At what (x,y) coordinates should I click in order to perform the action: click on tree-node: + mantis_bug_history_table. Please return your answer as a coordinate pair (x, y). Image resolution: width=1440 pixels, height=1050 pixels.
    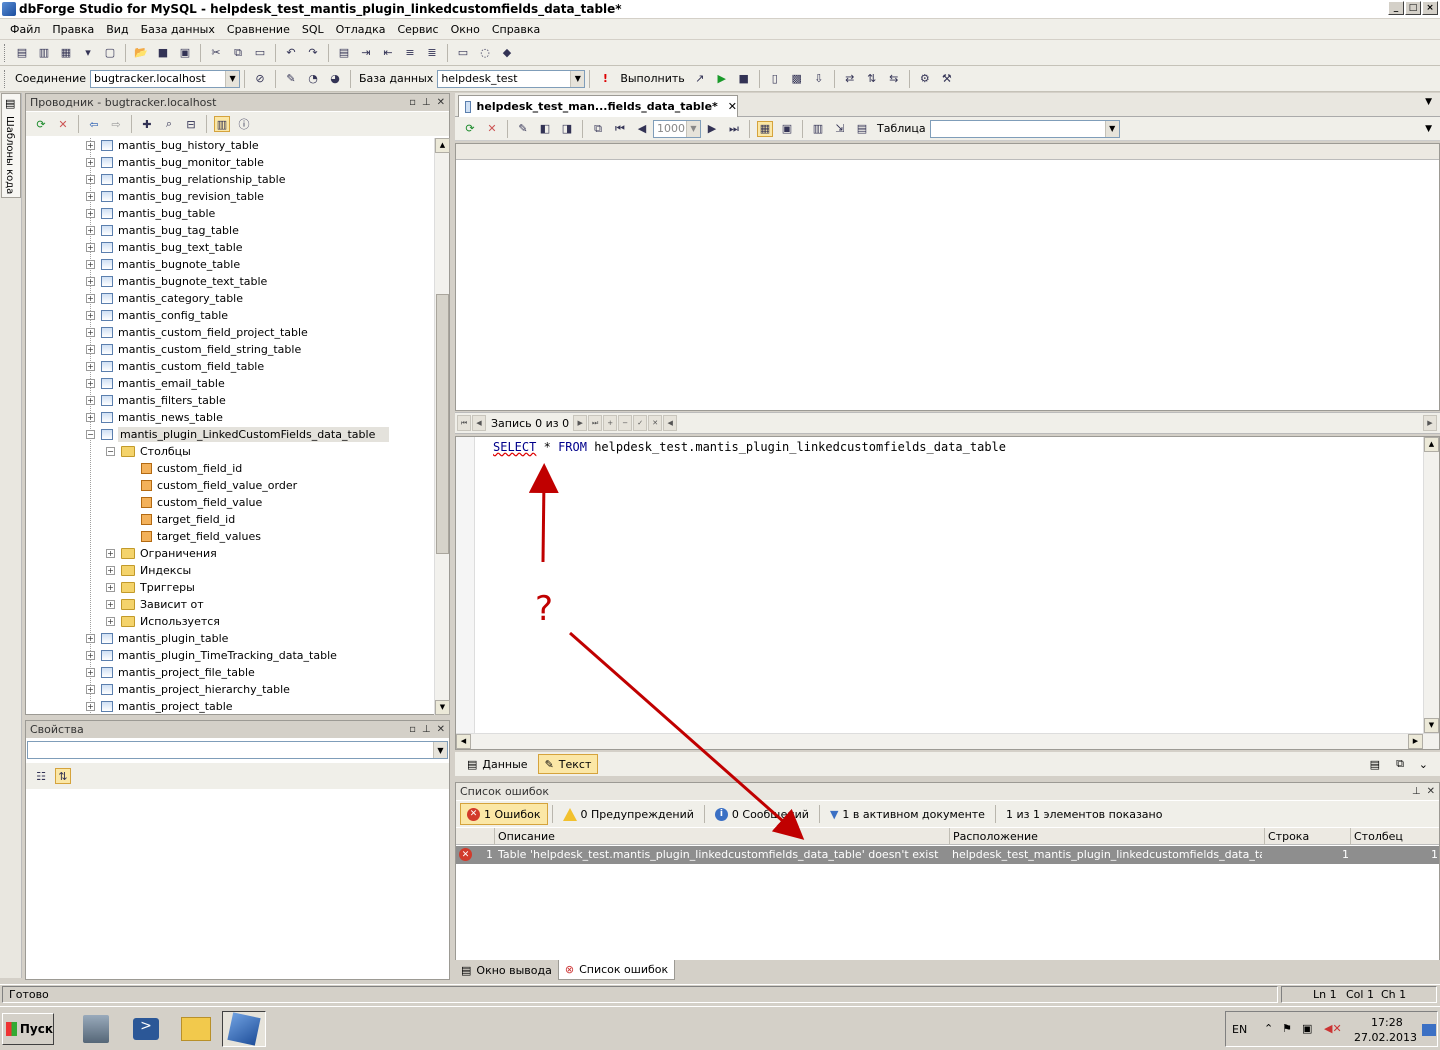
    Looking at the image, I should click on (172, 146).